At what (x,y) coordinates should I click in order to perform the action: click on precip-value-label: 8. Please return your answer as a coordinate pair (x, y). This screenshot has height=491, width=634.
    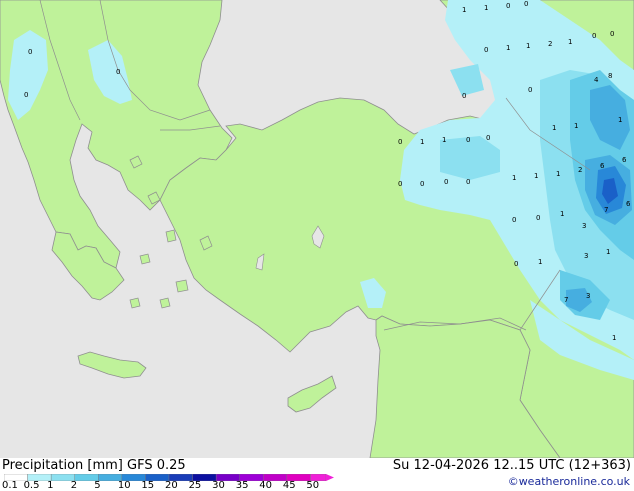
    Looking at the image, I should click on (610, 76).